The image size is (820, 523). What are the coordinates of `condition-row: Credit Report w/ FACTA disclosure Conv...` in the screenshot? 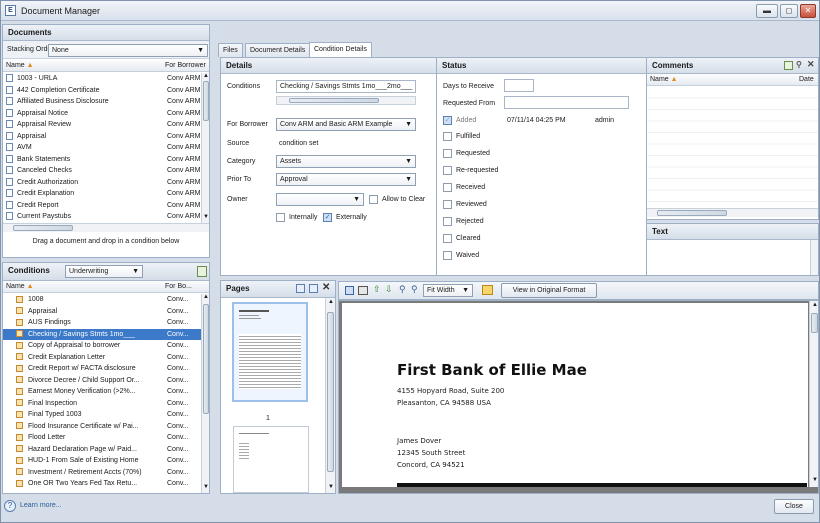 It's located at (102, 369).